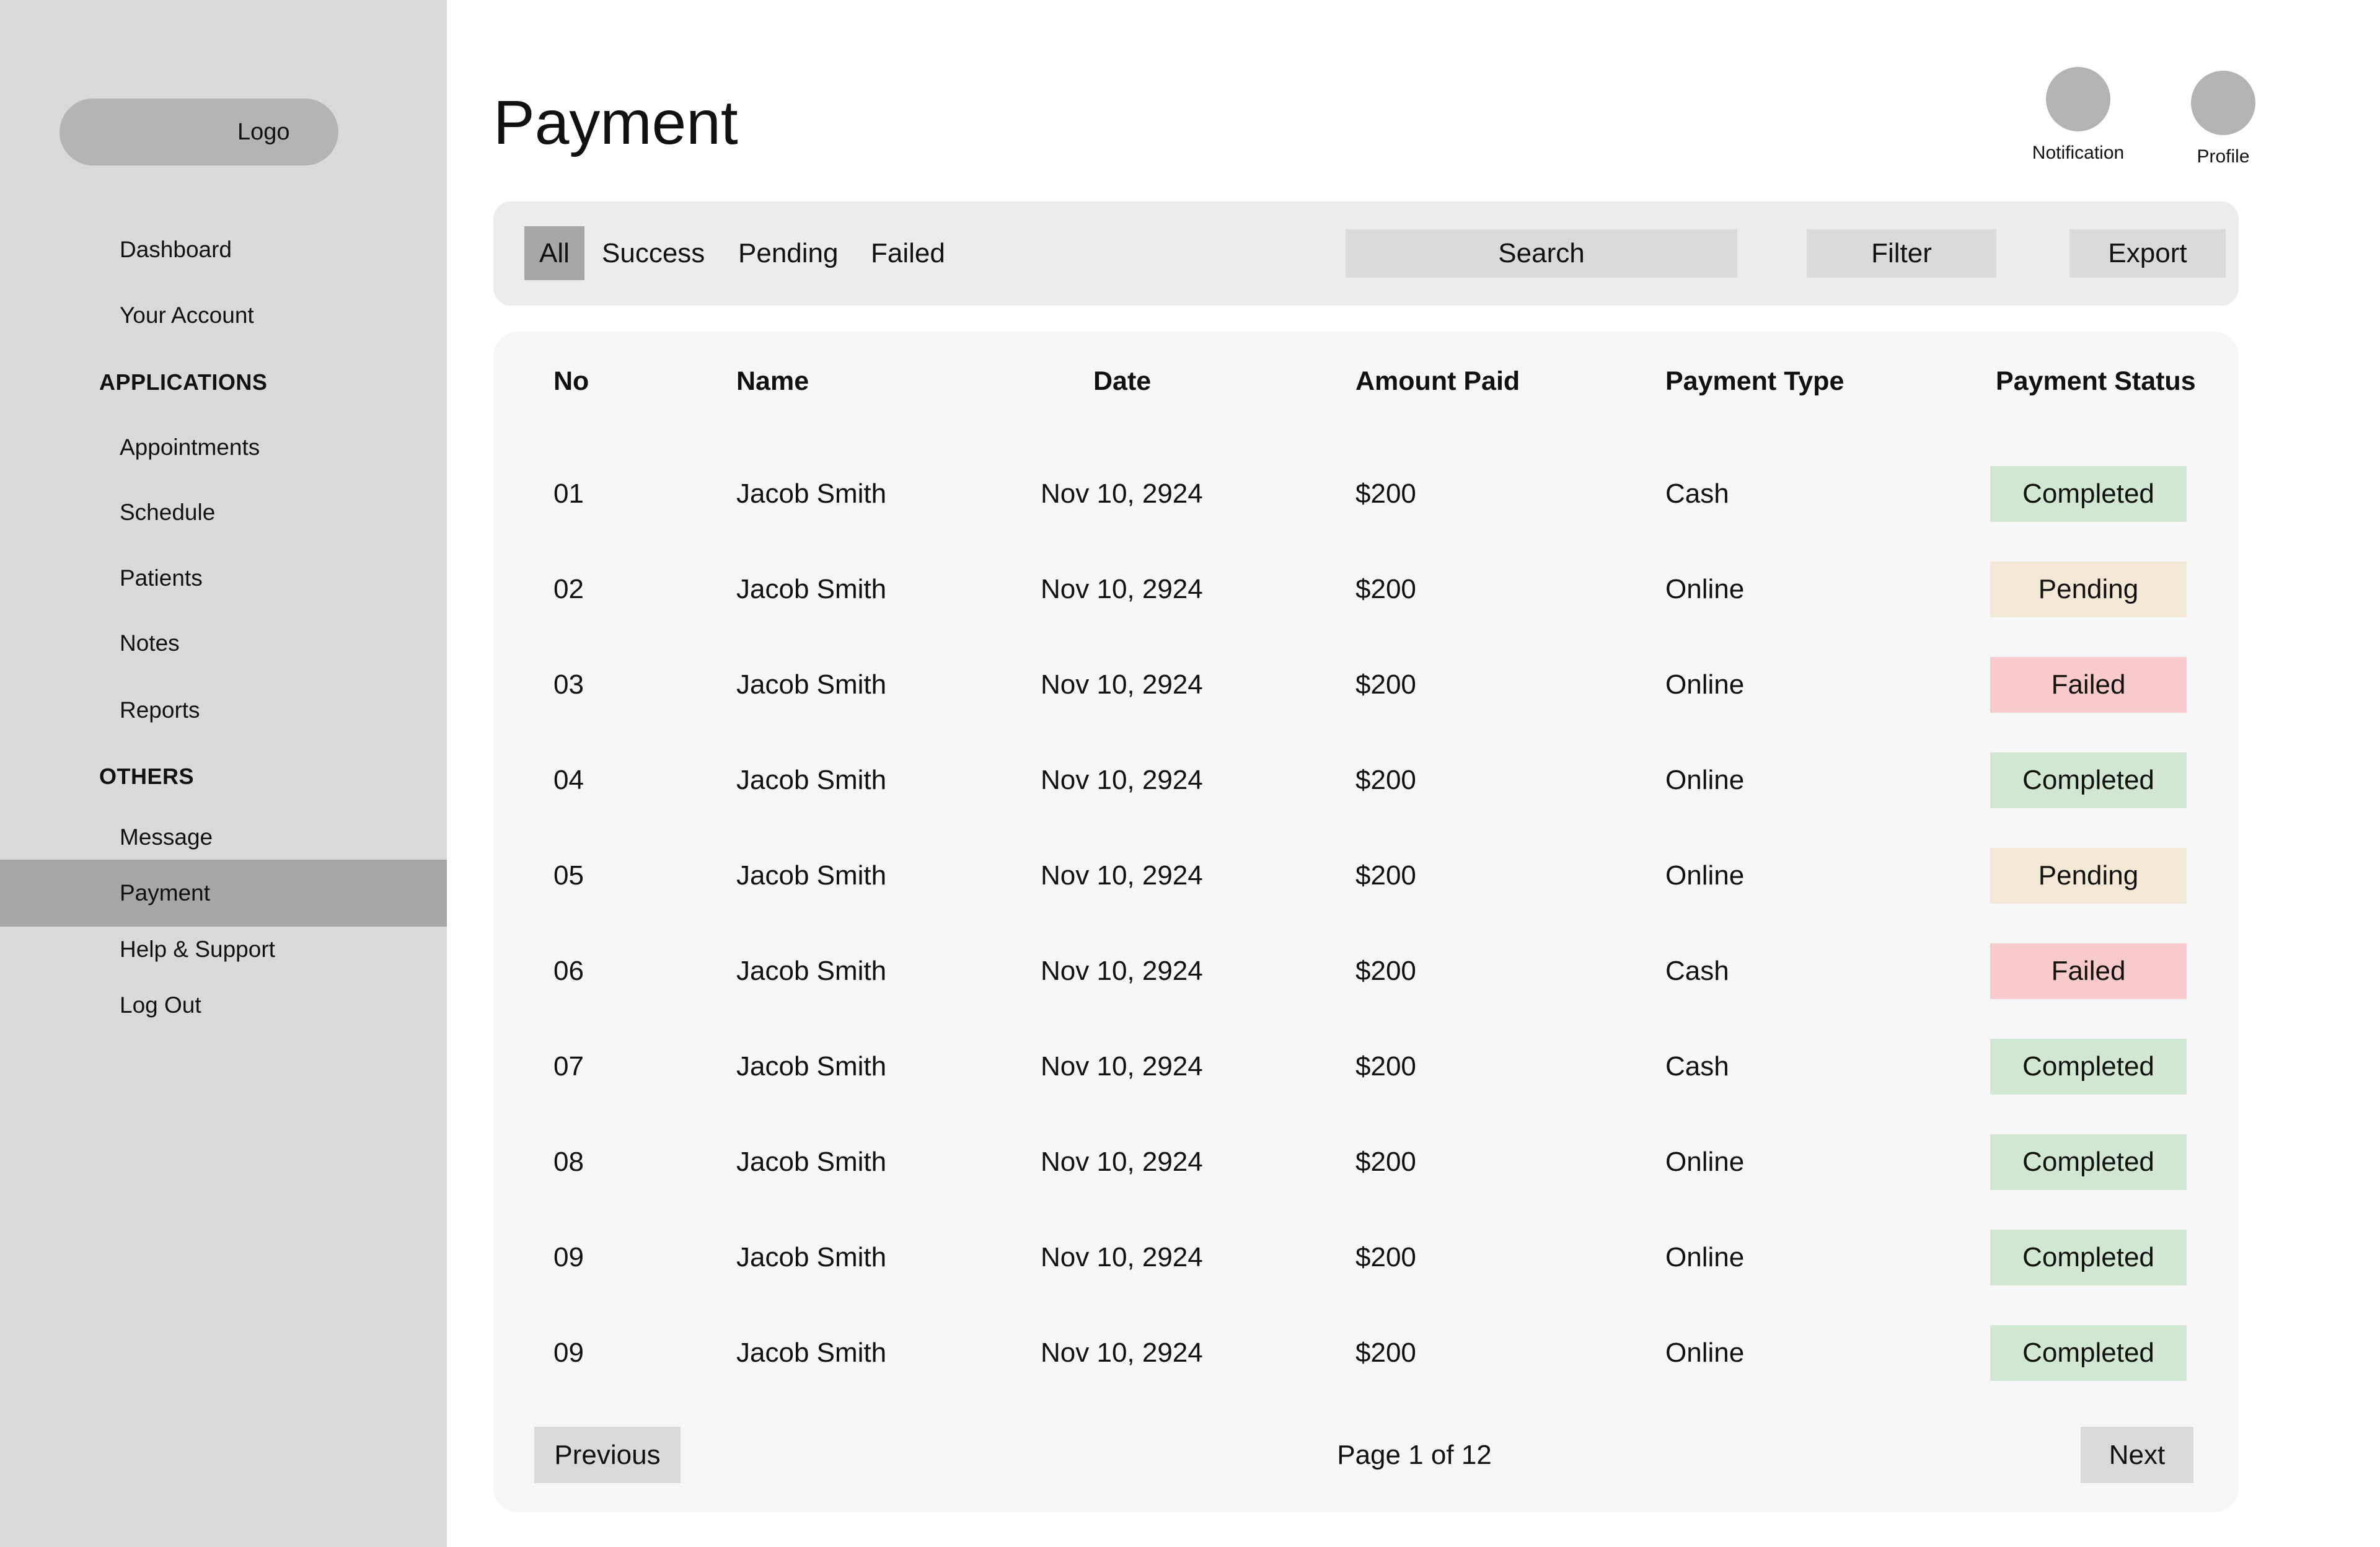  Describe the element at coordinates (223, 578) in the screenshot. I see `sidebar-item-patients: Patients` at that location.